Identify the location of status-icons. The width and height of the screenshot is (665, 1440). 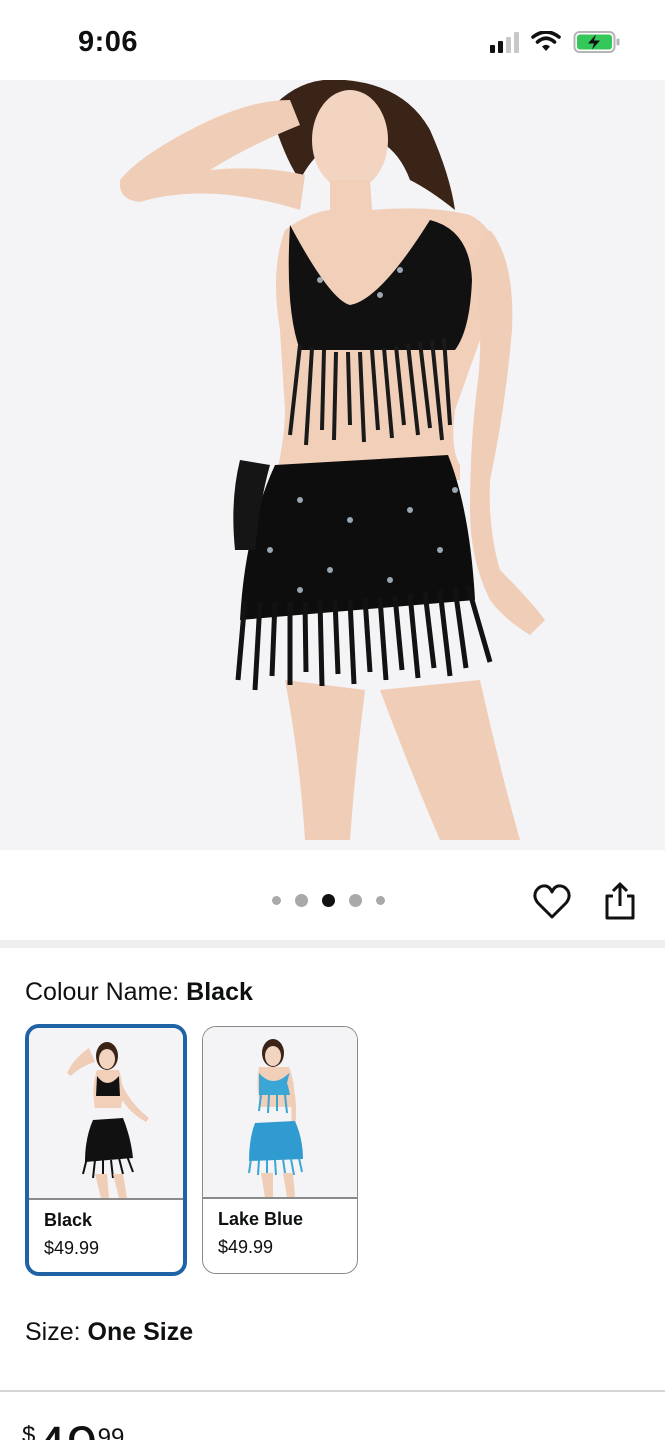
(555, 42).